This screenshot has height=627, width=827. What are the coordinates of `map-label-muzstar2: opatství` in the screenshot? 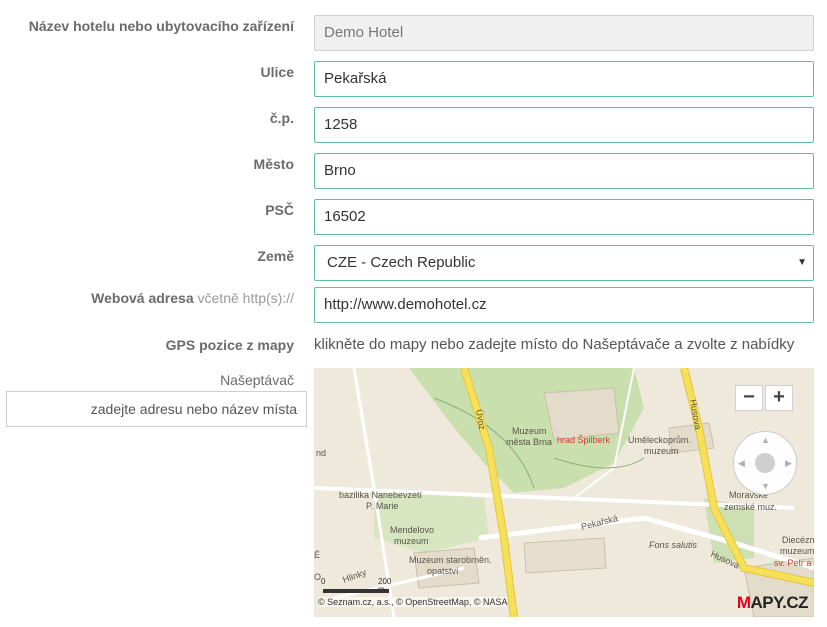 It's located at (443, 571).